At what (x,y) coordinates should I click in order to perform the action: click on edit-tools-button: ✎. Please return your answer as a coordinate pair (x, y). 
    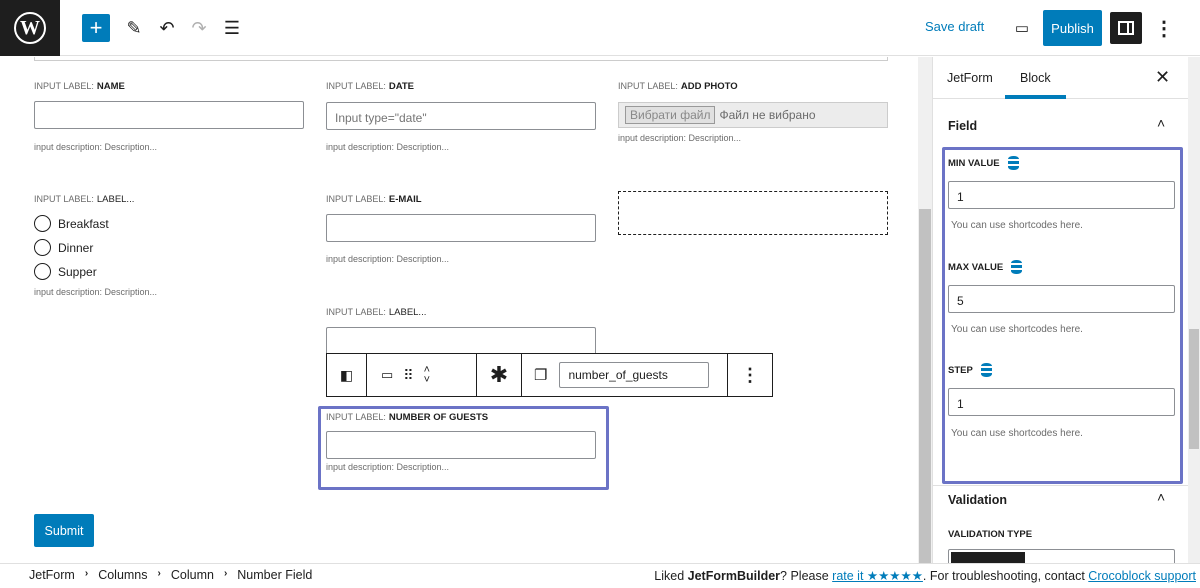
    Looking at the image, I should click on (134, 28).